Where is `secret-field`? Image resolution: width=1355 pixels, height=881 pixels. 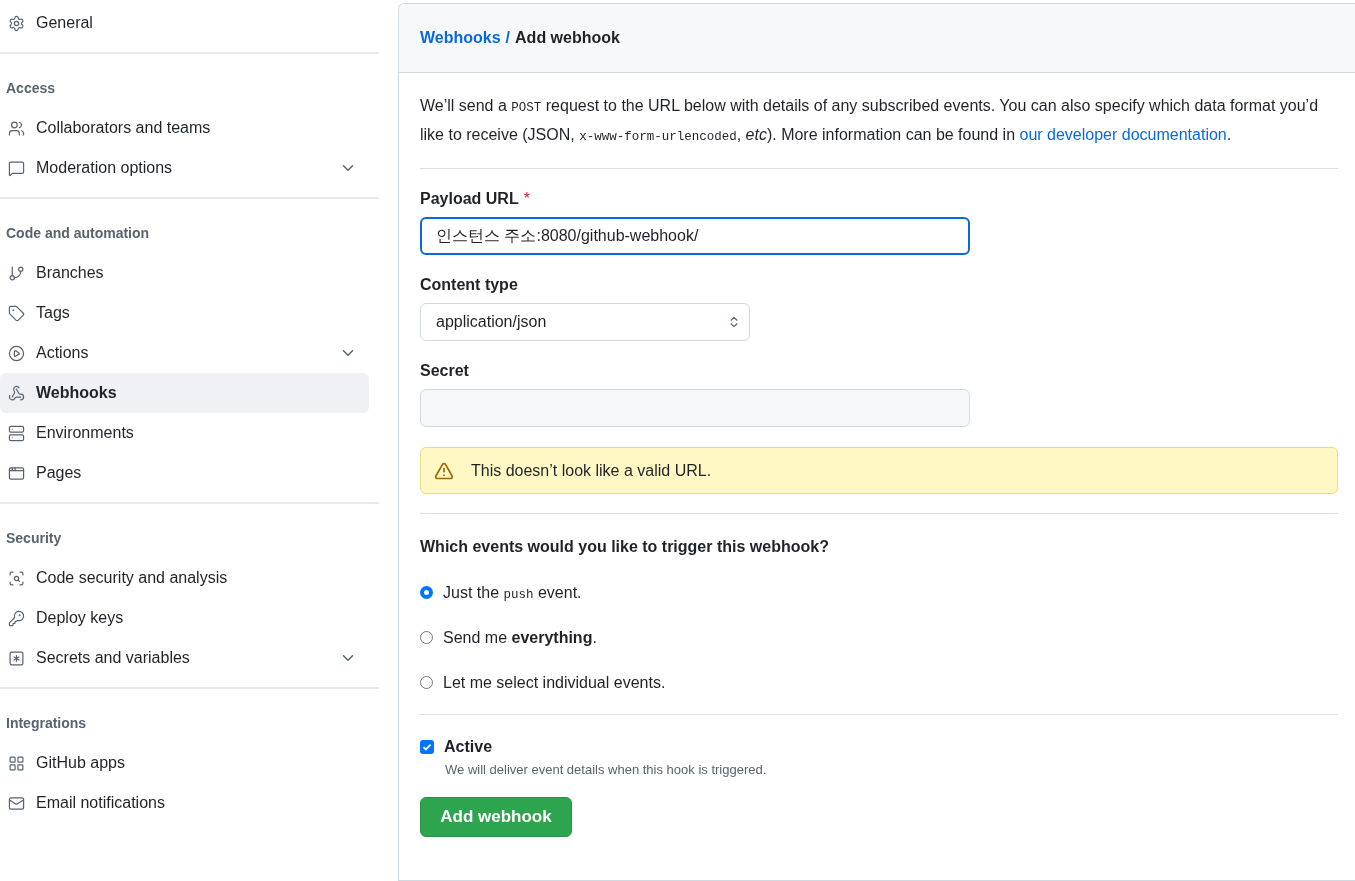
secret-field is located at coordinates (695, 408).